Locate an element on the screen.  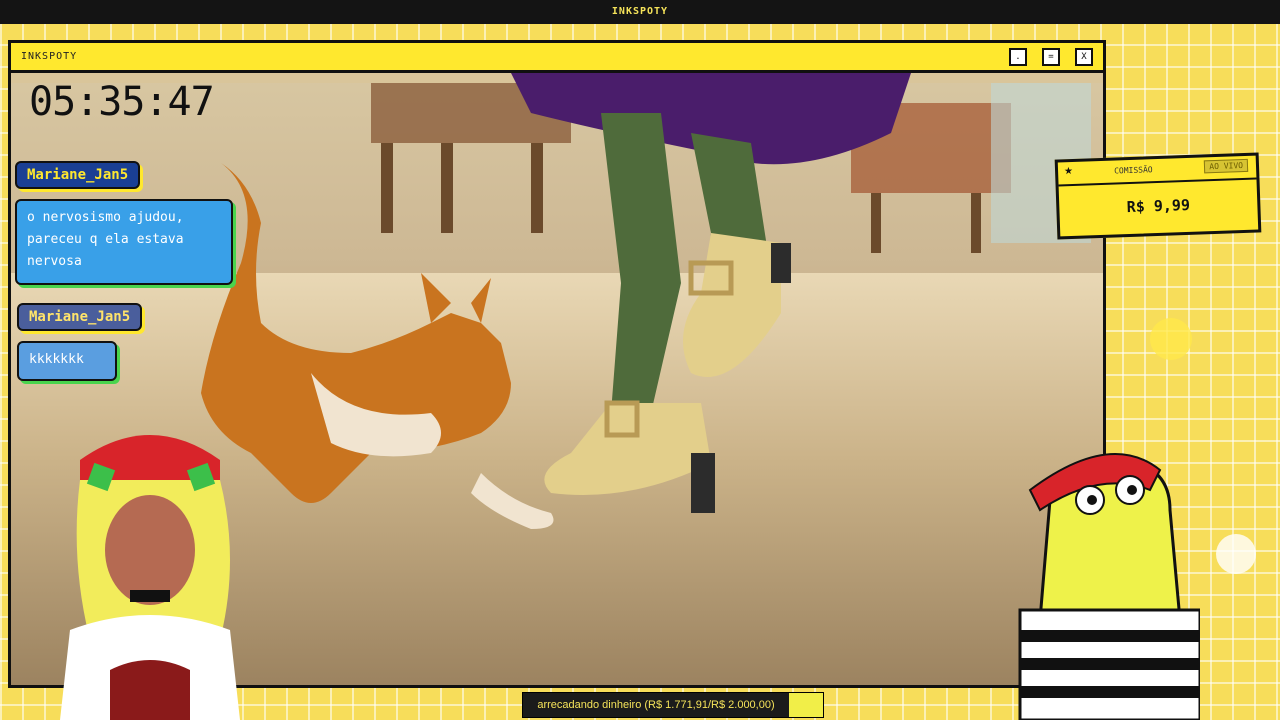
minimize-button: . is located at coordinates (1018, 57).